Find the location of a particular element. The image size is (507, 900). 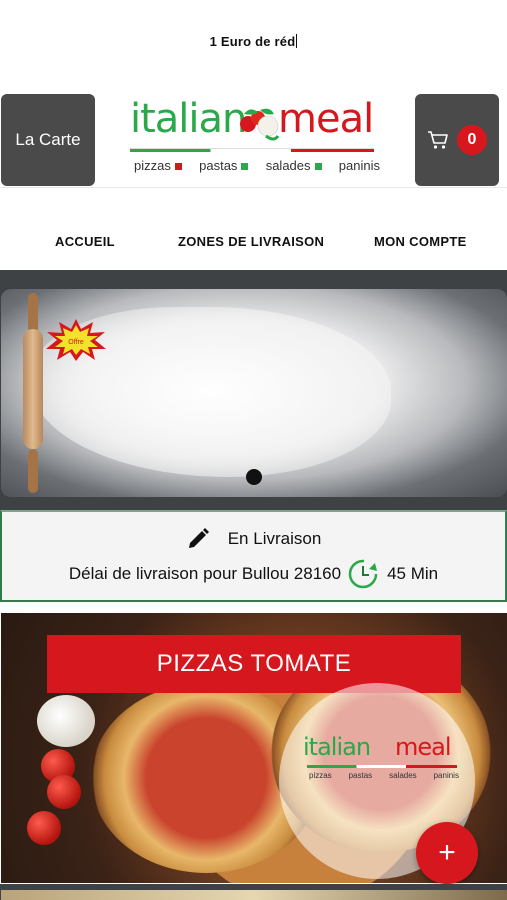

tomato-mozzarella-logo-icon is located at coordinates (260, 124).